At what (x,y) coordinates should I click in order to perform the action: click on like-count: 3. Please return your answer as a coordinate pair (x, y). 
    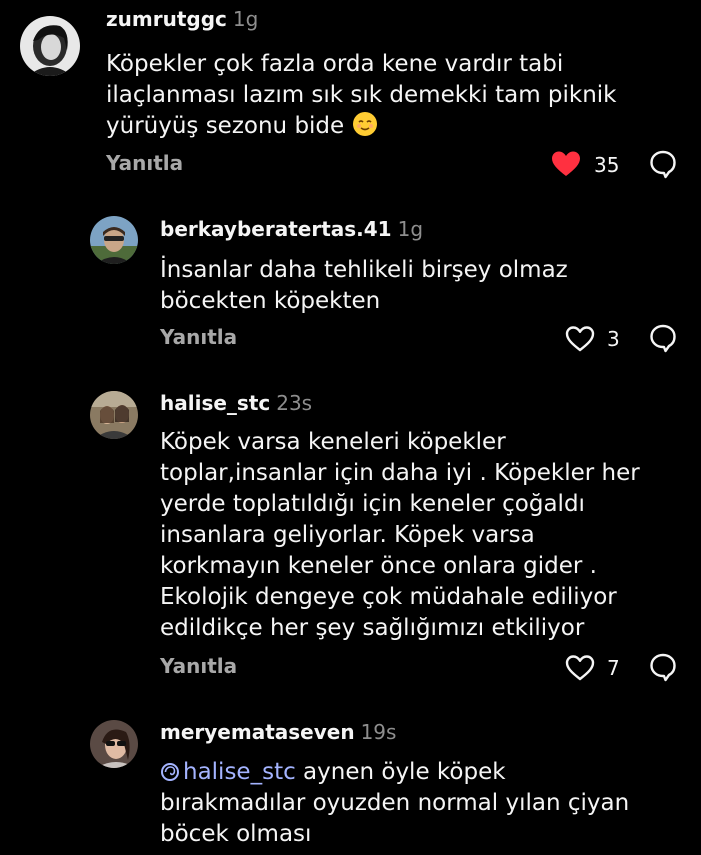
    Looking at the image, I should click on (613, 339).